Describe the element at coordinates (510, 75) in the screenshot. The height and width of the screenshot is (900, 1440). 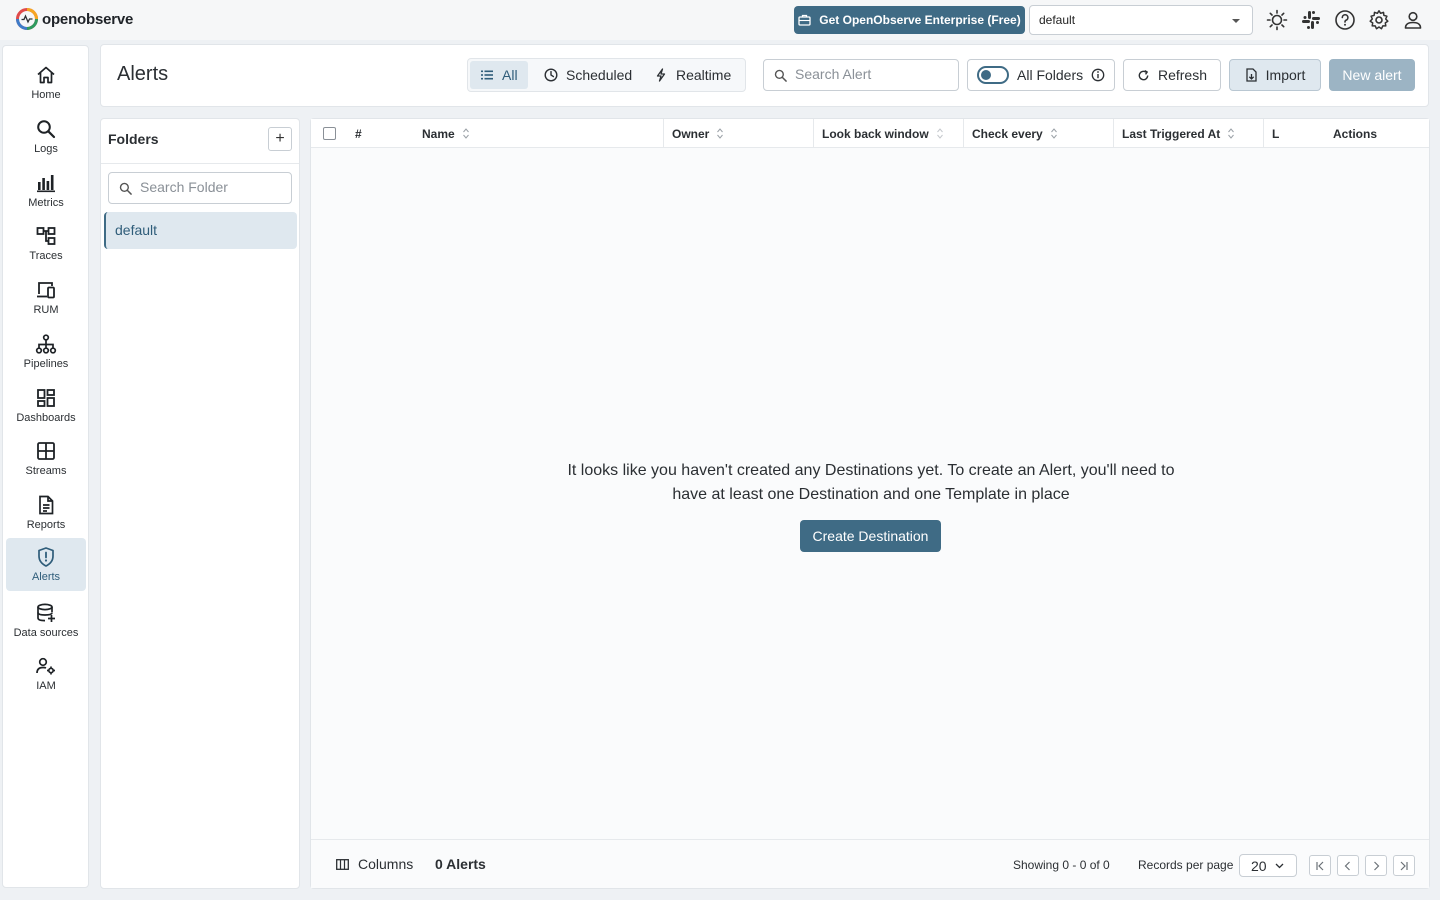
I see `tab-label: All` at that location.